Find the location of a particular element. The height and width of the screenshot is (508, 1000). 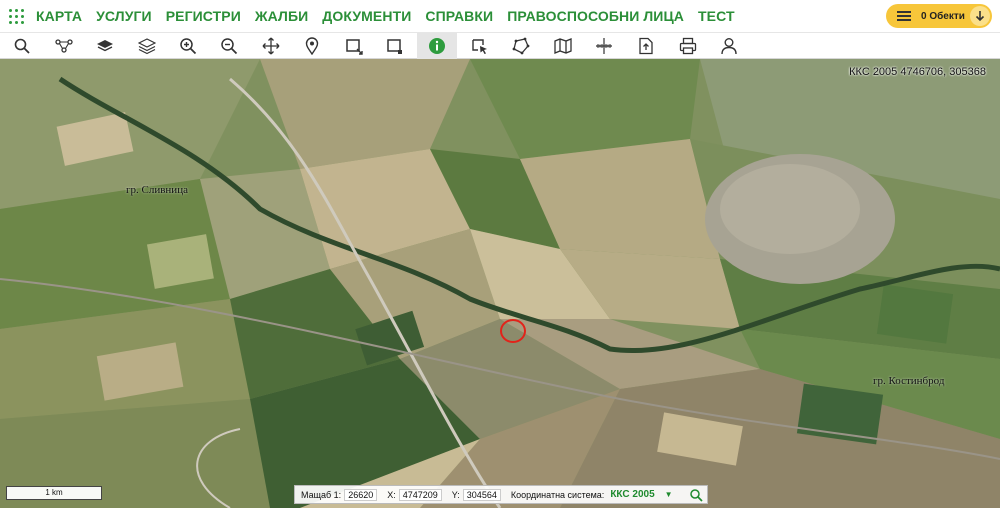

hamburger-icon is located at coordinates (904, 16).